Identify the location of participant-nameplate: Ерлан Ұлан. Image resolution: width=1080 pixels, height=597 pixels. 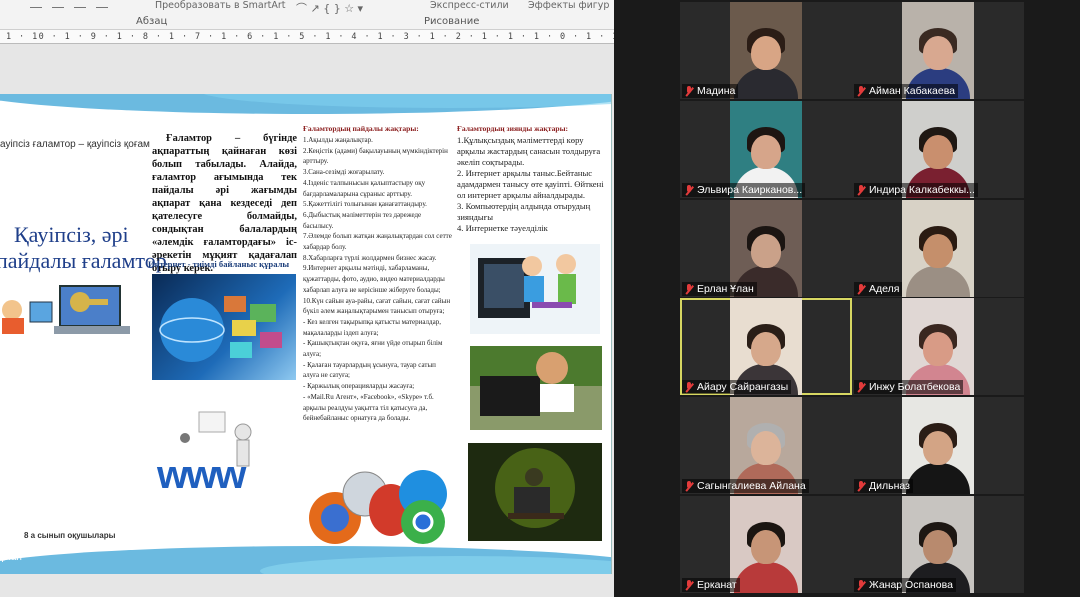
(719, 289).